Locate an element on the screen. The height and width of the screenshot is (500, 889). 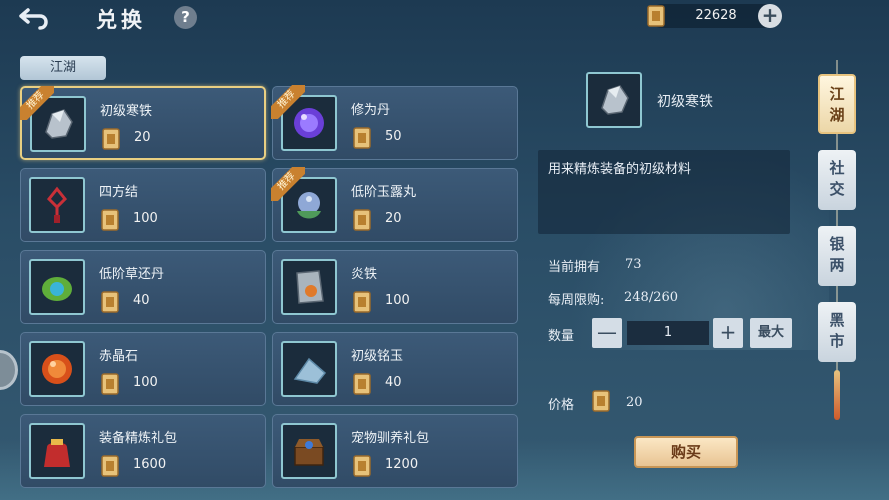
buy-button: 购买 is located at coordinates (686, 452).